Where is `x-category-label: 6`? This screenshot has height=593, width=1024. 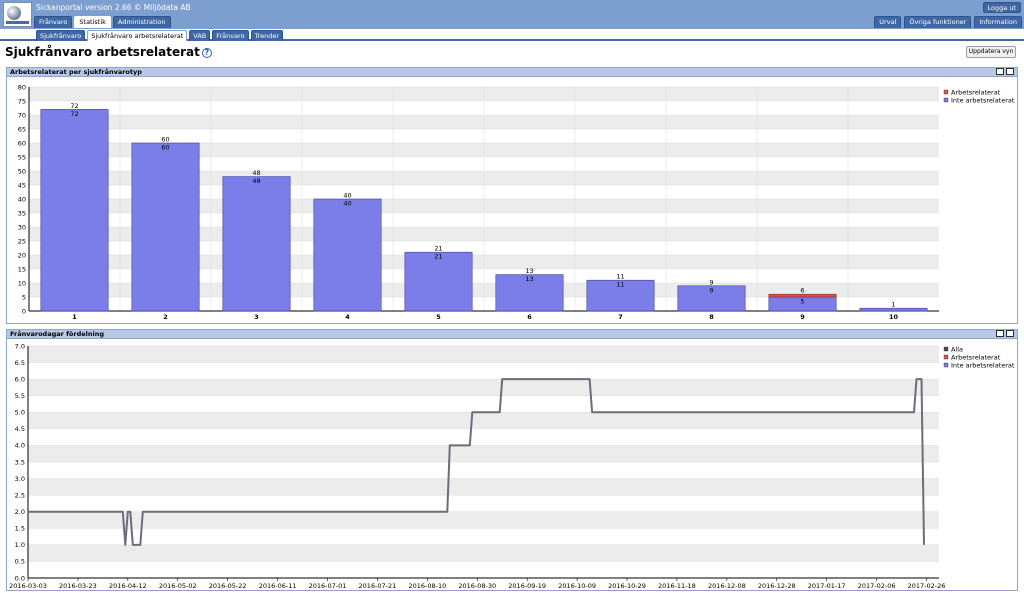 x-category-label: 6 is located at coordinates (529, 317).